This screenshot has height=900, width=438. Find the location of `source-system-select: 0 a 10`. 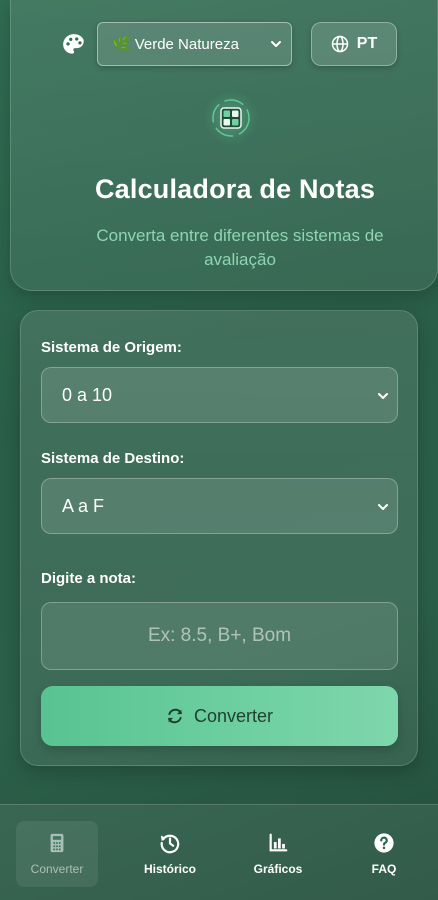

source-system-select: 0 a 10 is located at coordinates (219, 395).